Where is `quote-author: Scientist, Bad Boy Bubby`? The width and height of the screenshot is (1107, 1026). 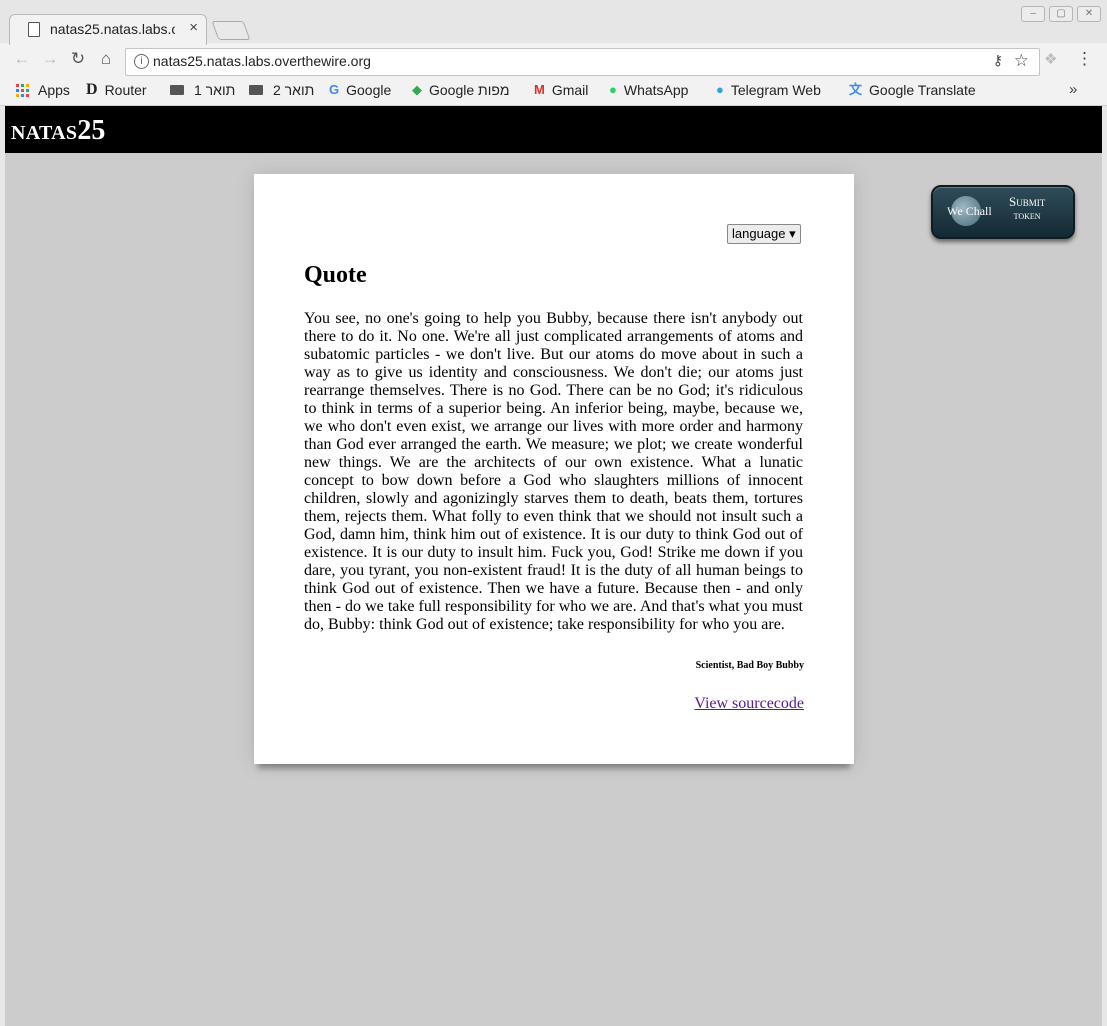 quote-author: Scientist, Bad Boy Bubby is located at coordinates (749, 665).